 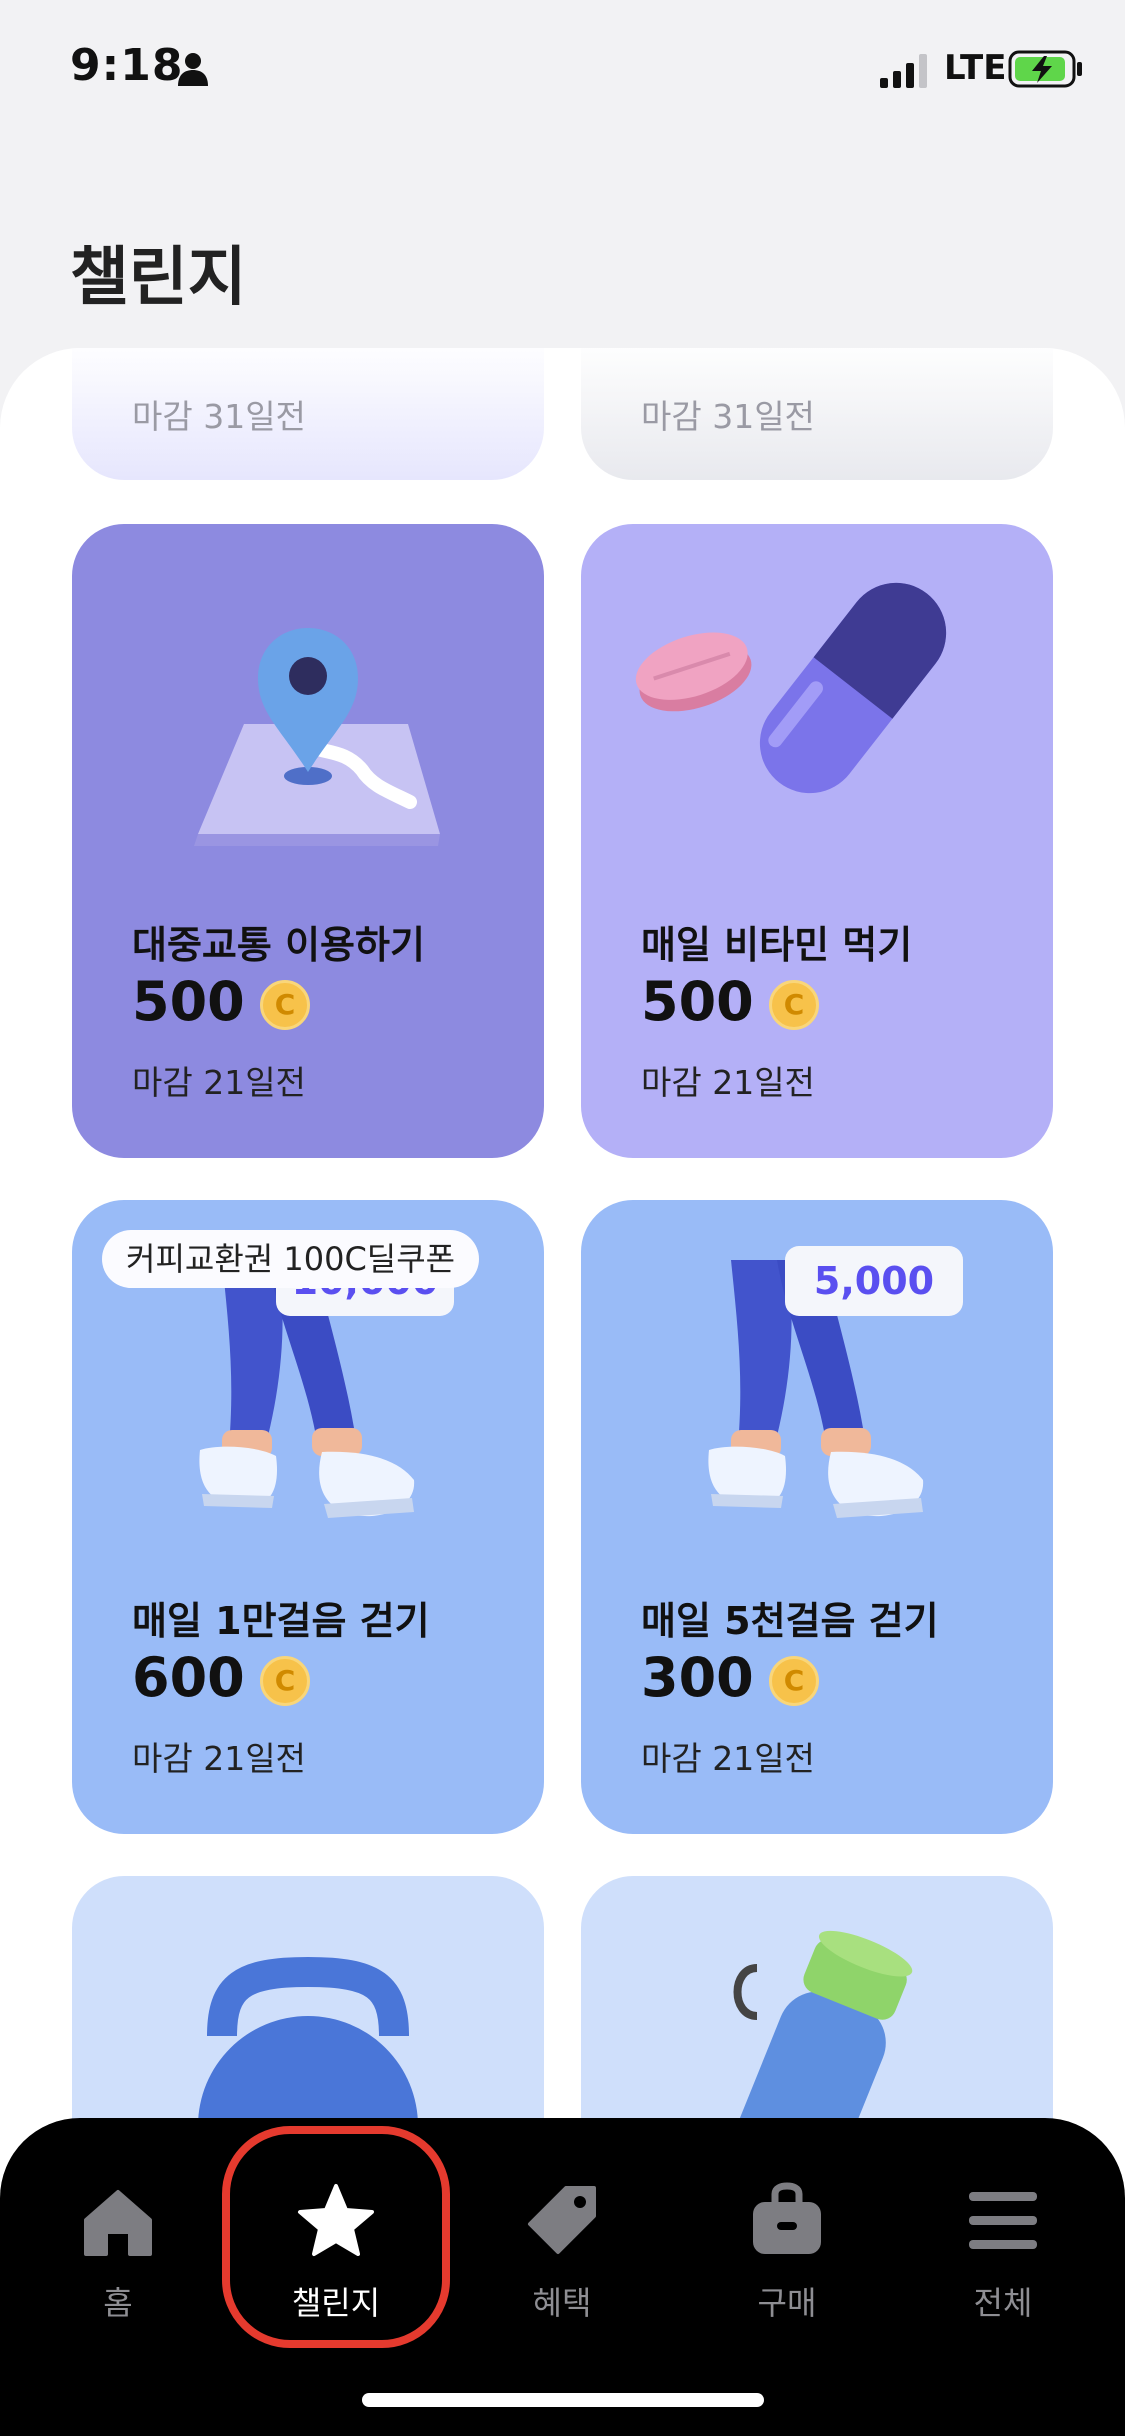 What do you see at coordinates (787, 2270) in the screenshot?
I see `tab-purchase: 구매` at bounding box center [787, 2270].